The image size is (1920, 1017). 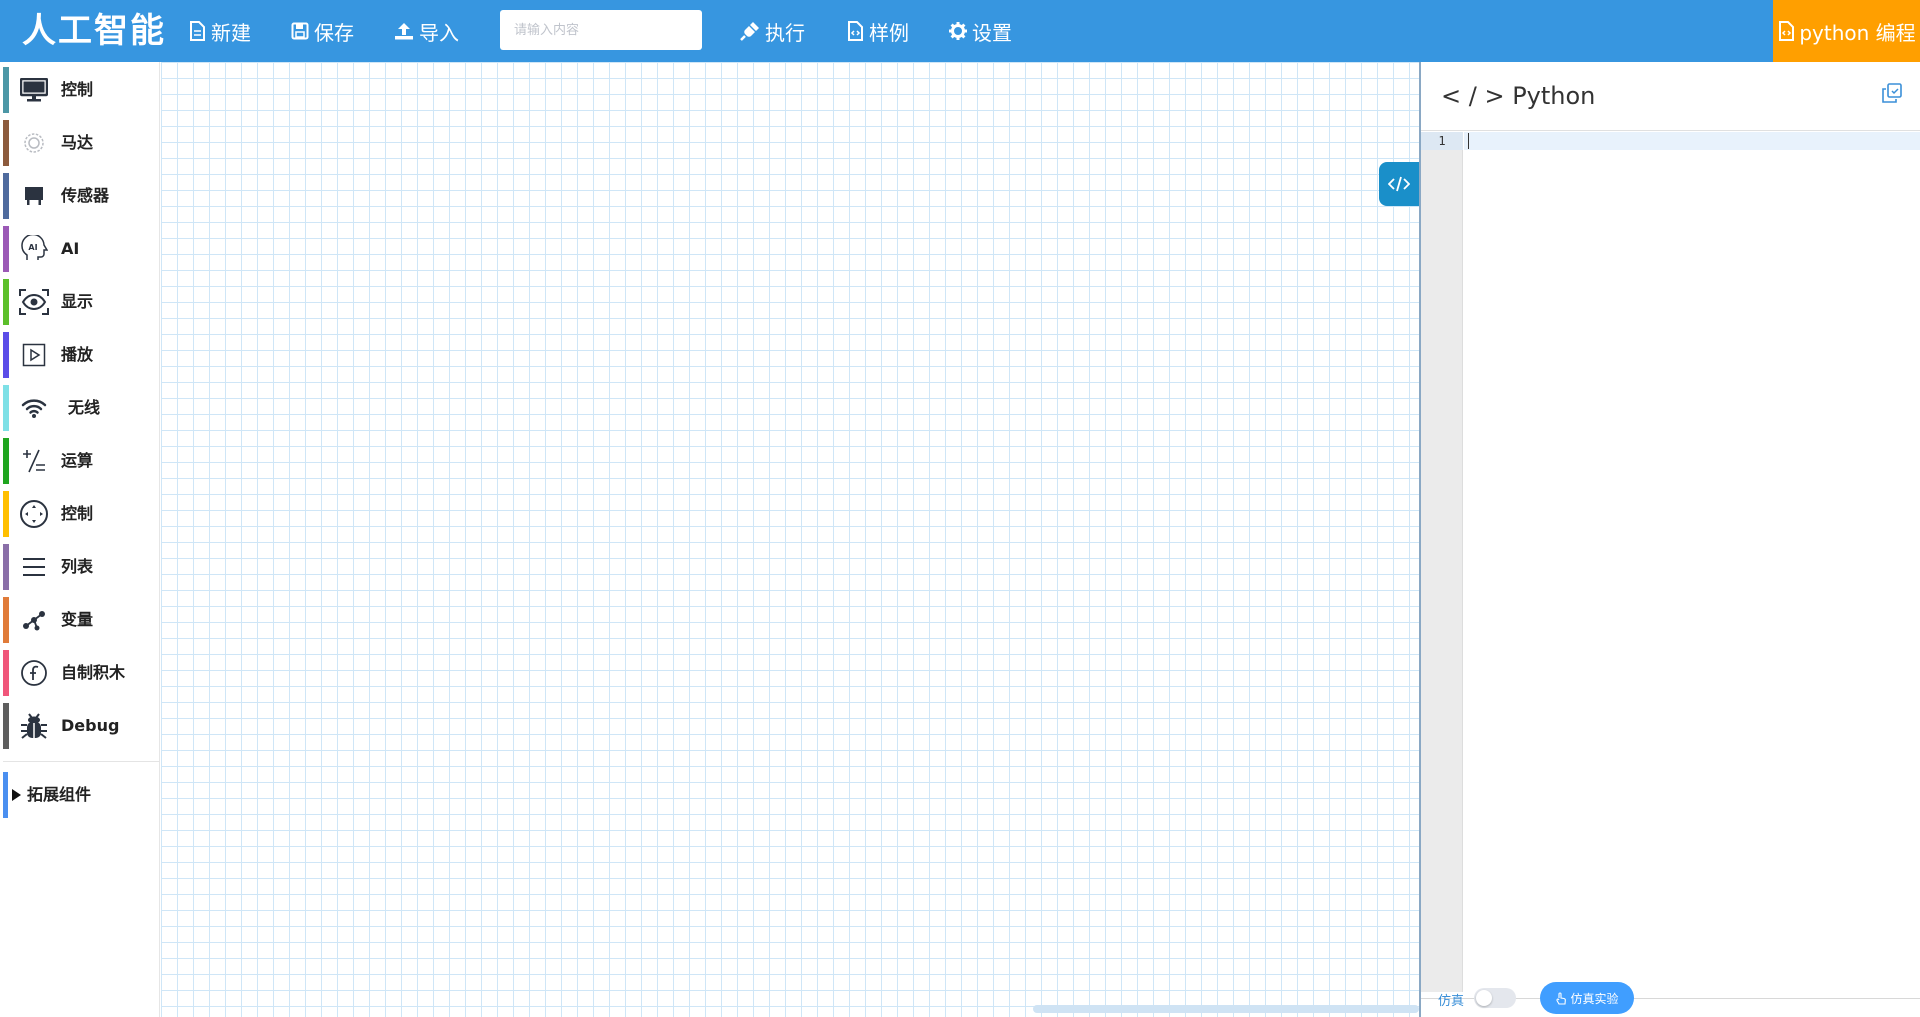 I want to click on code-panel-title: < / > Python, so click(x=1518, y=96).